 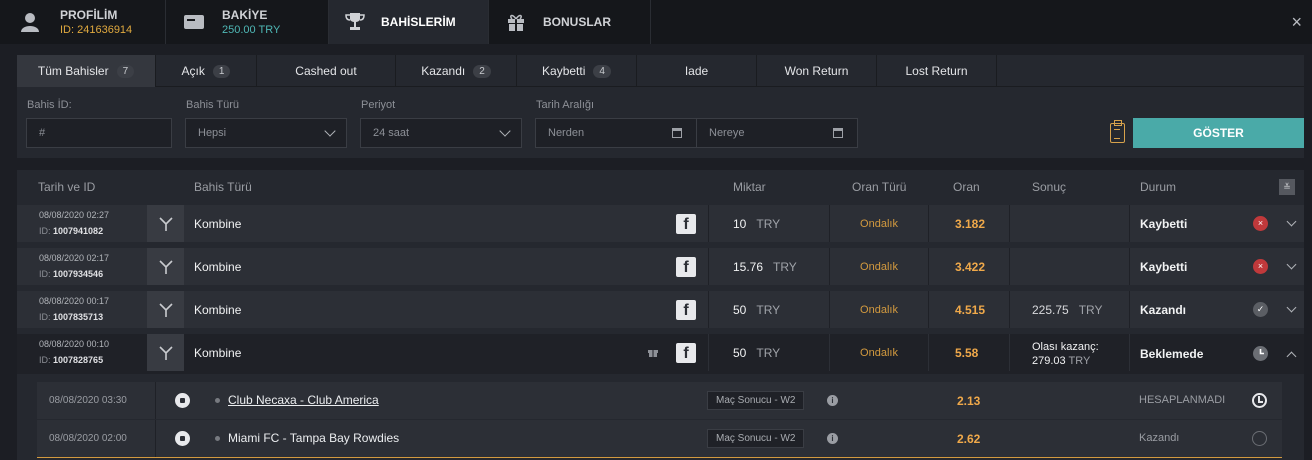 I want to click on chevron-up-icon, so click(x=1291, y=356).